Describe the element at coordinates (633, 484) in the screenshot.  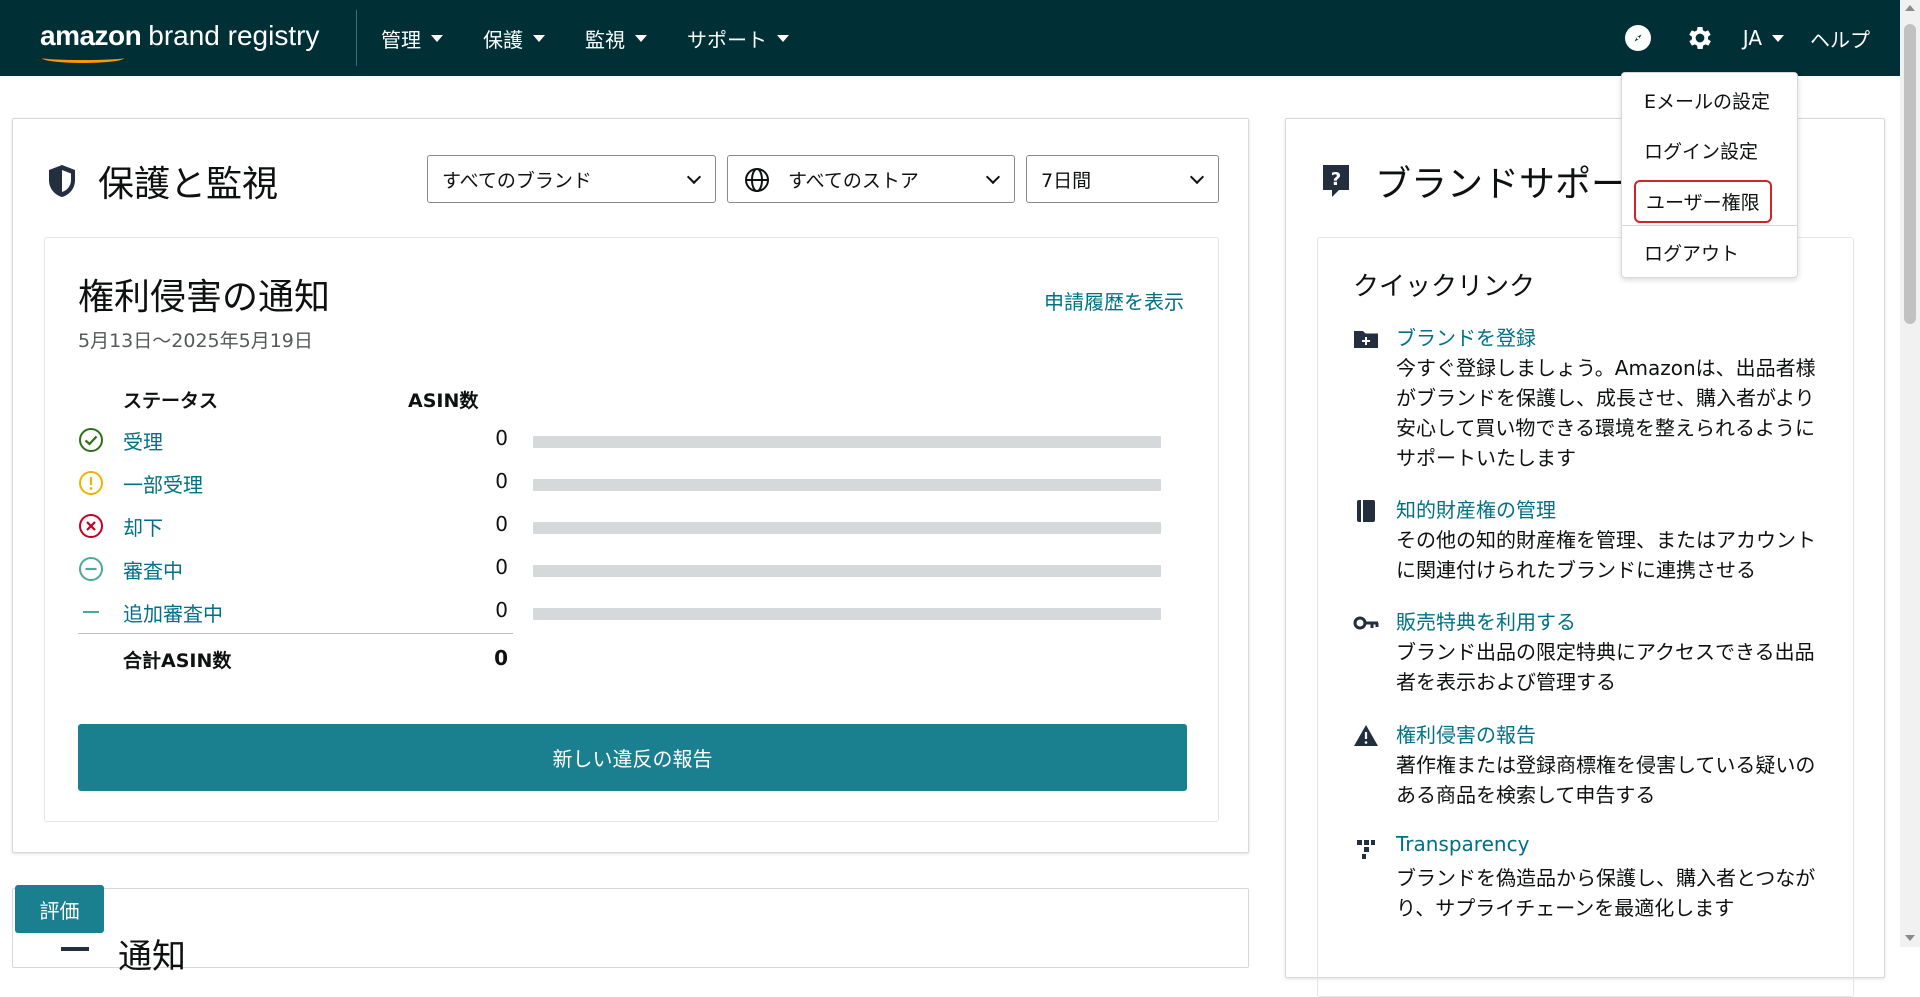
I see `status-row-partial: 一部受理 0` at that location.